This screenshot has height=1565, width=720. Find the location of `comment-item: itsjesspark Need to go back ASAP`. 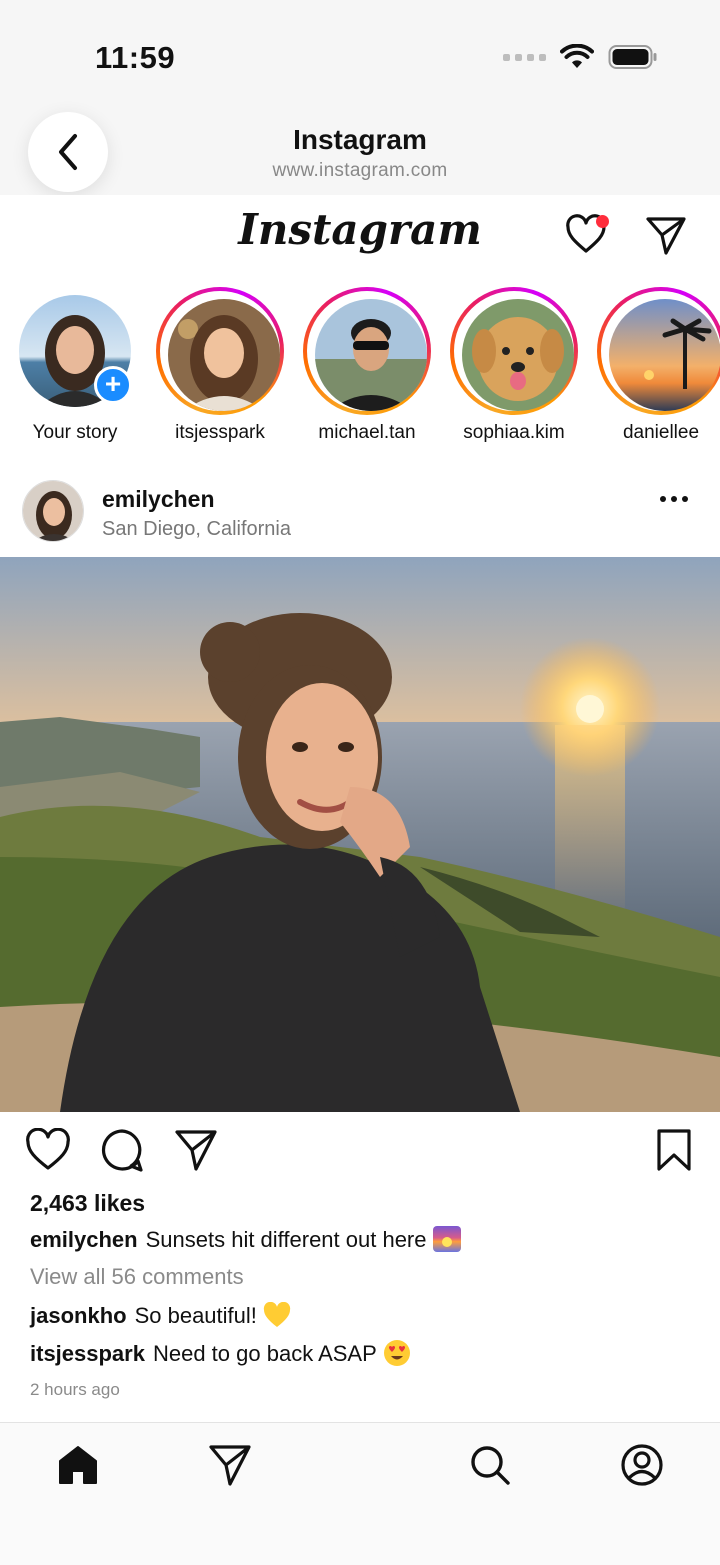

comment-item: itsjesspark Need to go back ASAP is located at coordinates (220, 1353).